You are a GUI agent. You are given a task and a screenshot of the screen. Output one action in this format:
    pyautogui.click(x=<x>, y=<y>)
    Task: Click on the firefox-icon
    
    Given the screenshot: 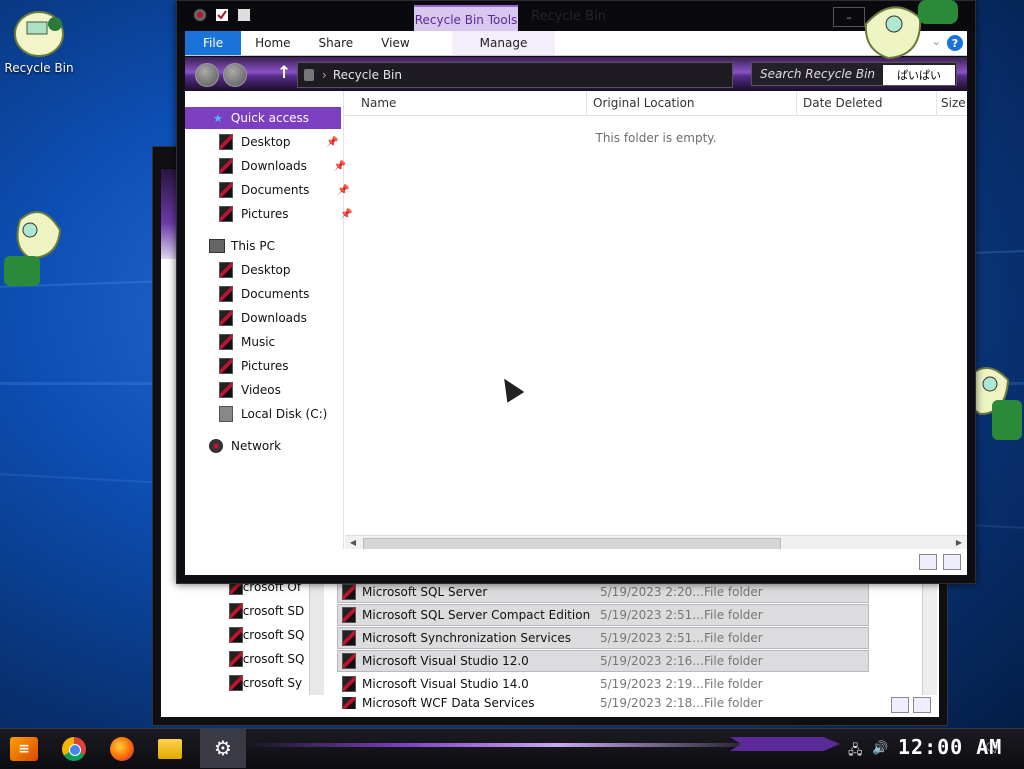 What is the action you would take?
    pyautogui.click(x=122, y=749)
    